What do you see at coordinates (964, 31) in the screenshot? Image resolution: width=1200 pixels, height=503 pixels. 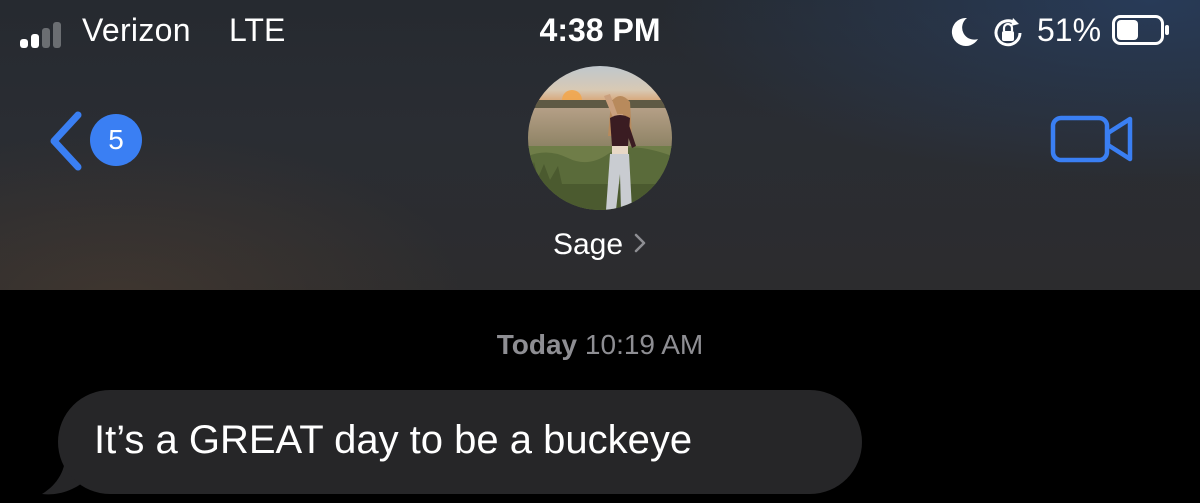 I see `moon-icon` at bounding box center [964, 31].